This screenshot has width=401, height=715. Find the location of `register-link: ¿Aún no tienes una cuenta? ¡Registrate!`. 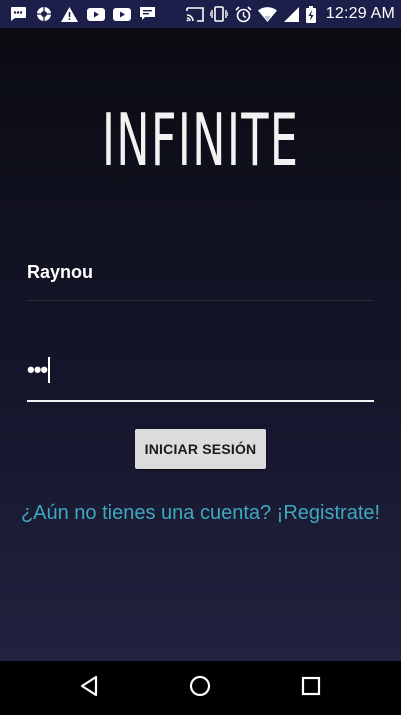

register-link: ¿Aún no tienes una cuenta? ¡Registrate! is located at coordinates (200, 513).